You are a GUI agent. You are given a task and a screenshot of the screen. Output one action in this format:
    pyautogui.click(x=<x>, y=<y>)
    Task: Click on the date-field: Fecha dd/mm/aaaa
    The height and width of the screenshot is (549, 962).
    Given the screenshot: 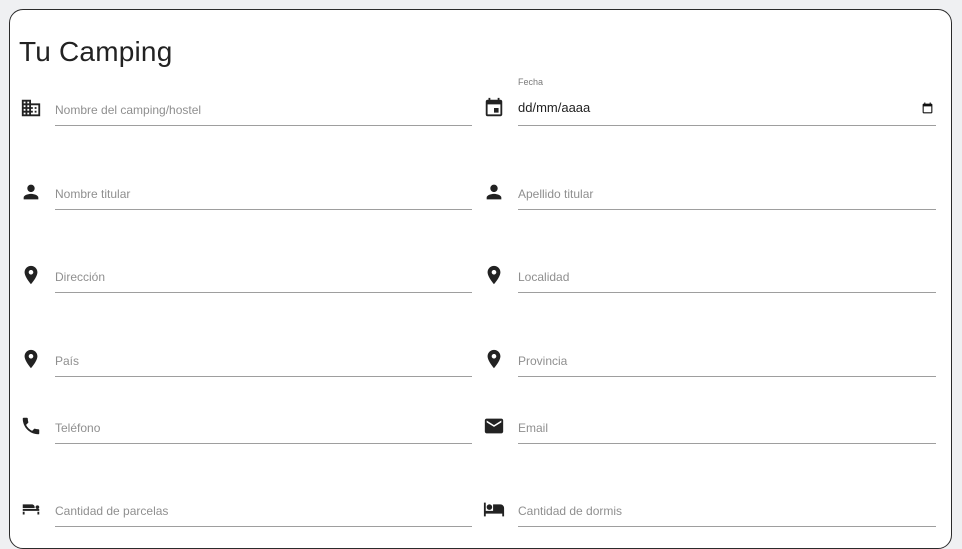 What is the action you would take?
    pyautogui.click(x=709, y=107)
    